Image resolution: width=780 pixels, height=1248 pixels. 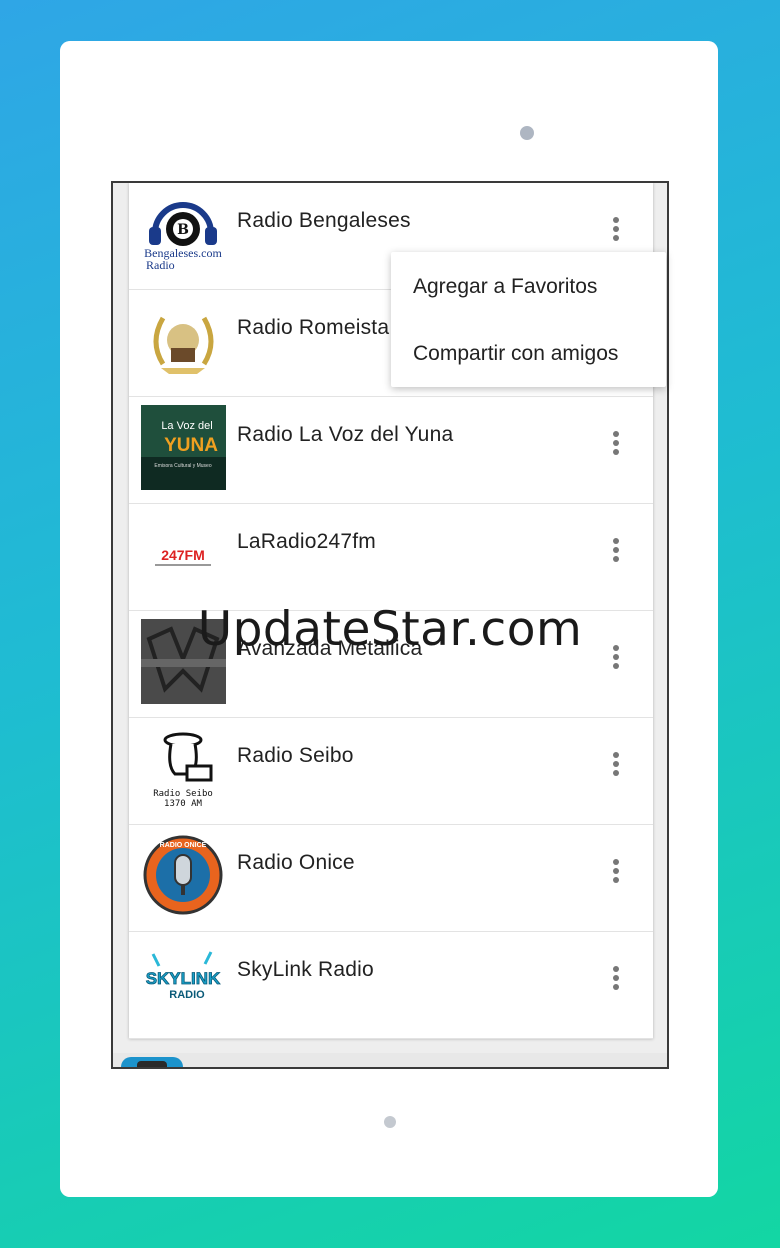 I want to click on station-logo: B Bengaleses.com Radio, so click(x=183, y=233).